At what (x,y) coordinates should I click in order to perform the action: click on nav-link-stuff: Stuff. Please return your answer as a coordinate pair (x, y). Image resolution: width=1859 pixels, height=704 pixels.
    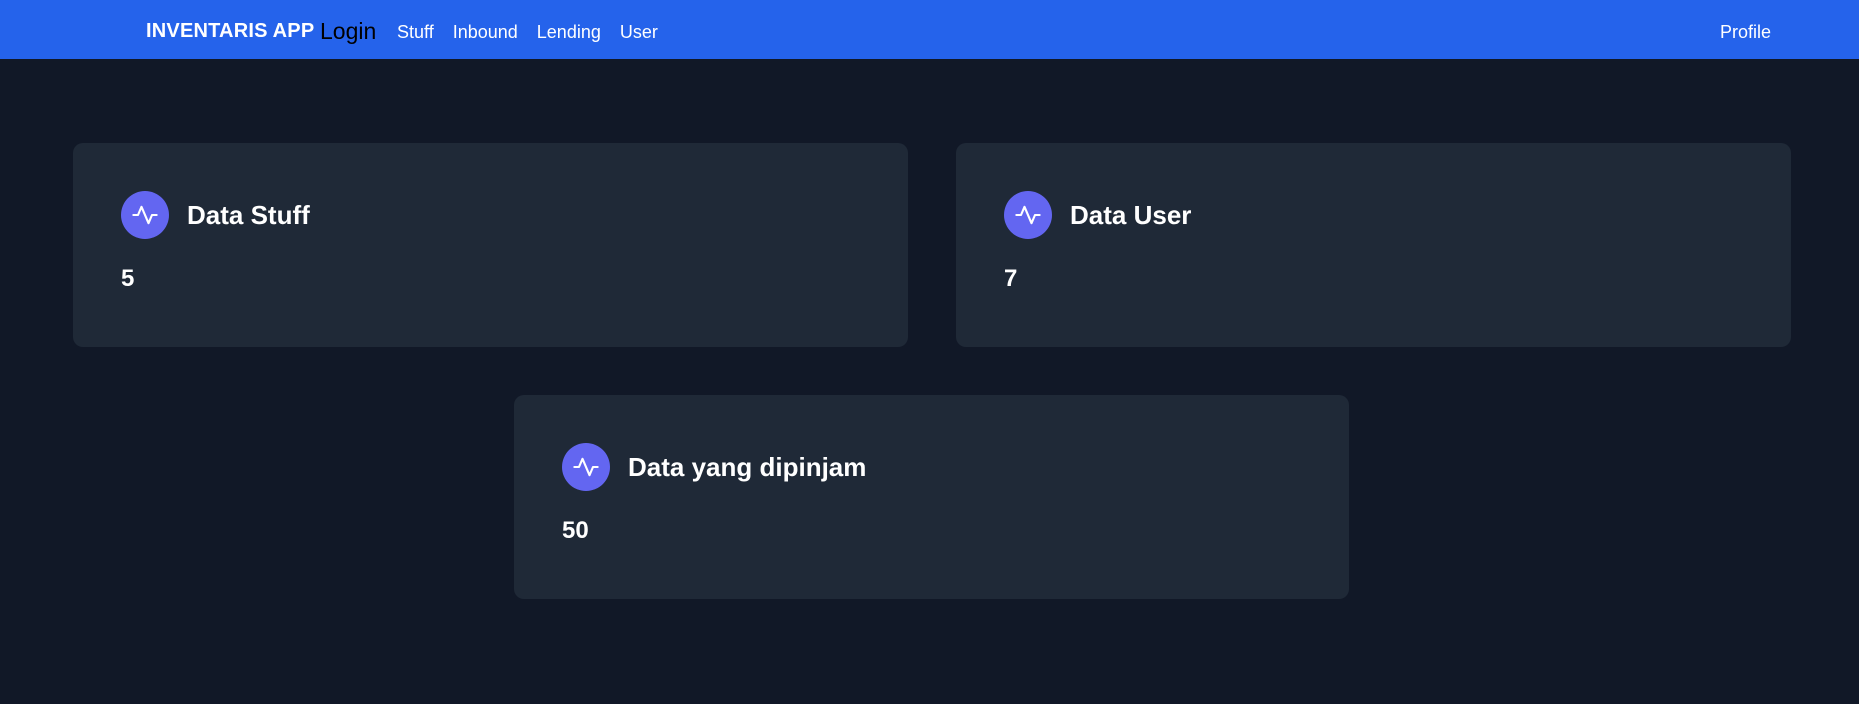
    Looking at the image, I should click on (415, 32).